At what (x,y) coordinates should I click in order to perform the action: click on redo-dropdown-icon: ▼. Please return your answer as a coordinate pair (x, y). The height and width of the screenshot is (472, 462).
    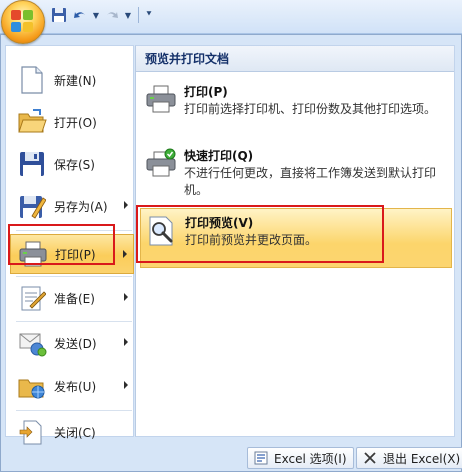
    Looking at the image, I should click on (128, 15).